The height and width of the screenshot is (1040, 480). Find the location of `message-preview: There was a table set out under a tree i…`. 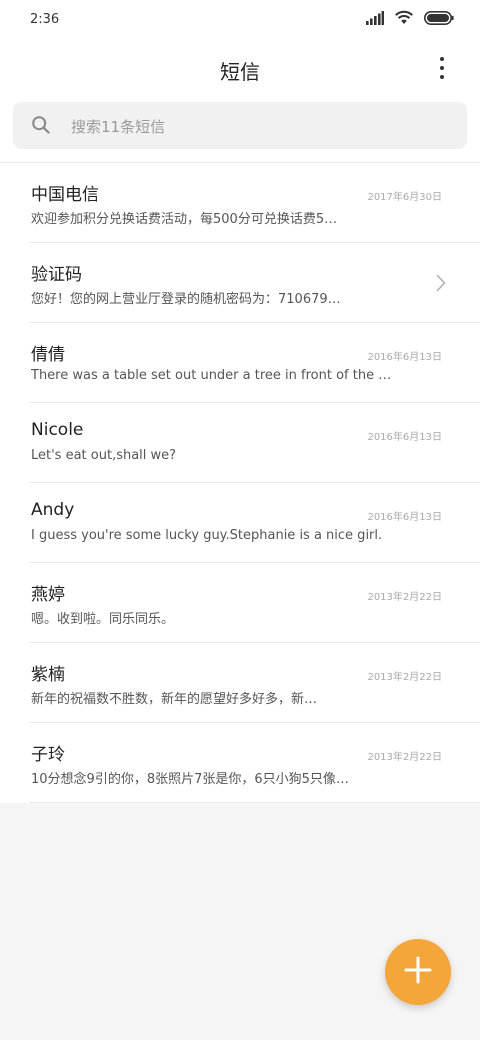

message-preview: There was a table set out under a tree i… is located at coordinates (214, 375).